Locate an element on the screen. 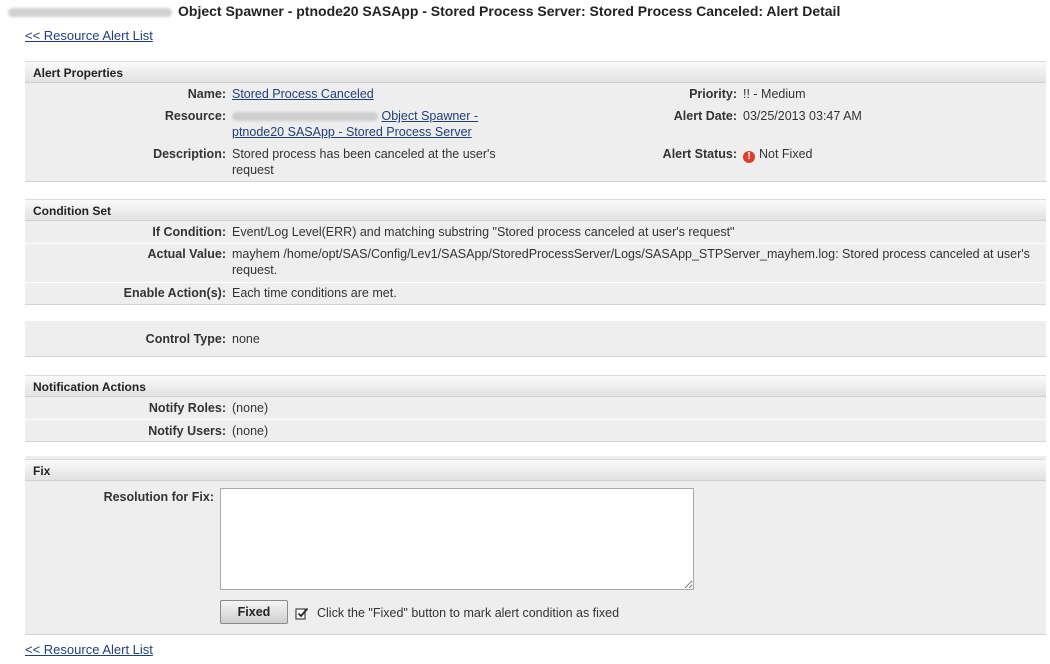 Image resolution: width=1050 pixels, height=664 pixels. notify-roles-value: (none) is located at coordinates (250, 408).